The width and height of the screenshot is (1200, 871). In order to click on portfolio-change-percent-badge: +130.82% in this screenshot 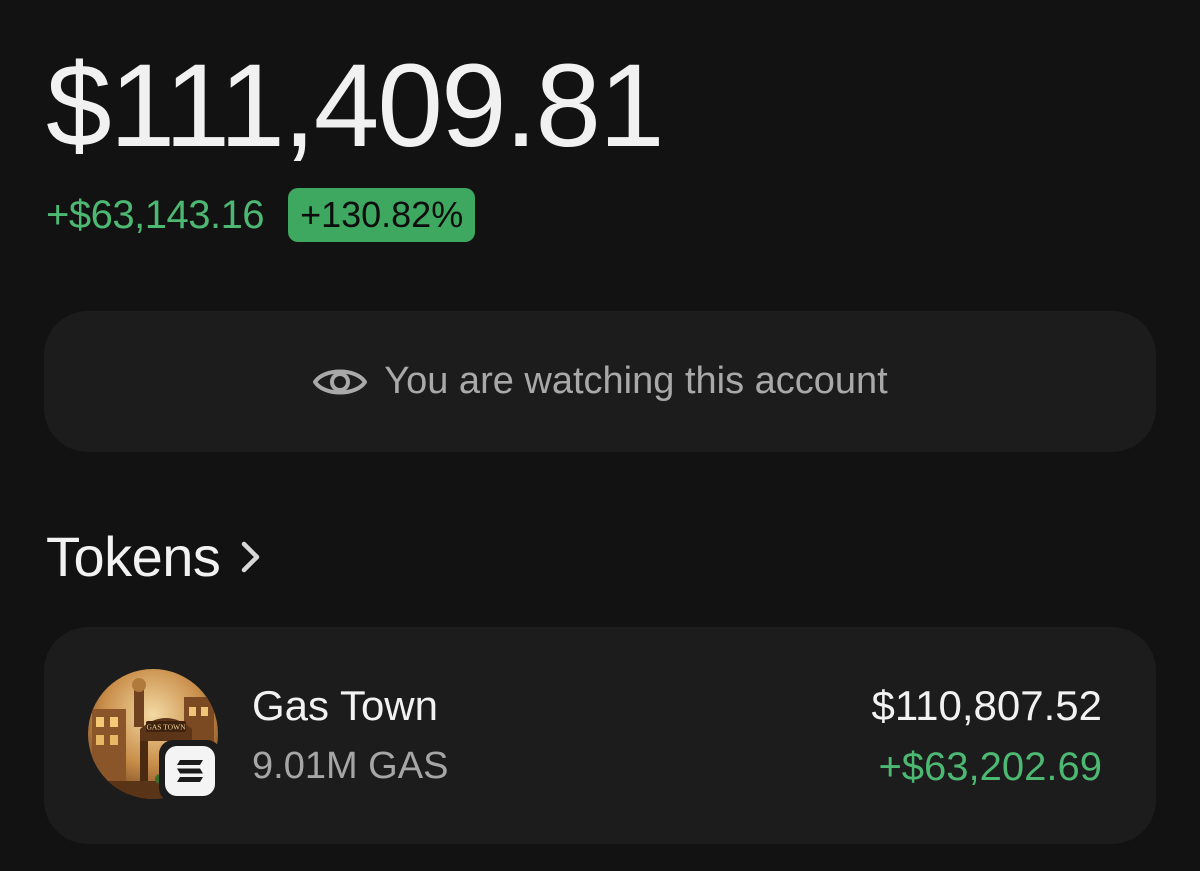, I will do `click(382, 215)`.